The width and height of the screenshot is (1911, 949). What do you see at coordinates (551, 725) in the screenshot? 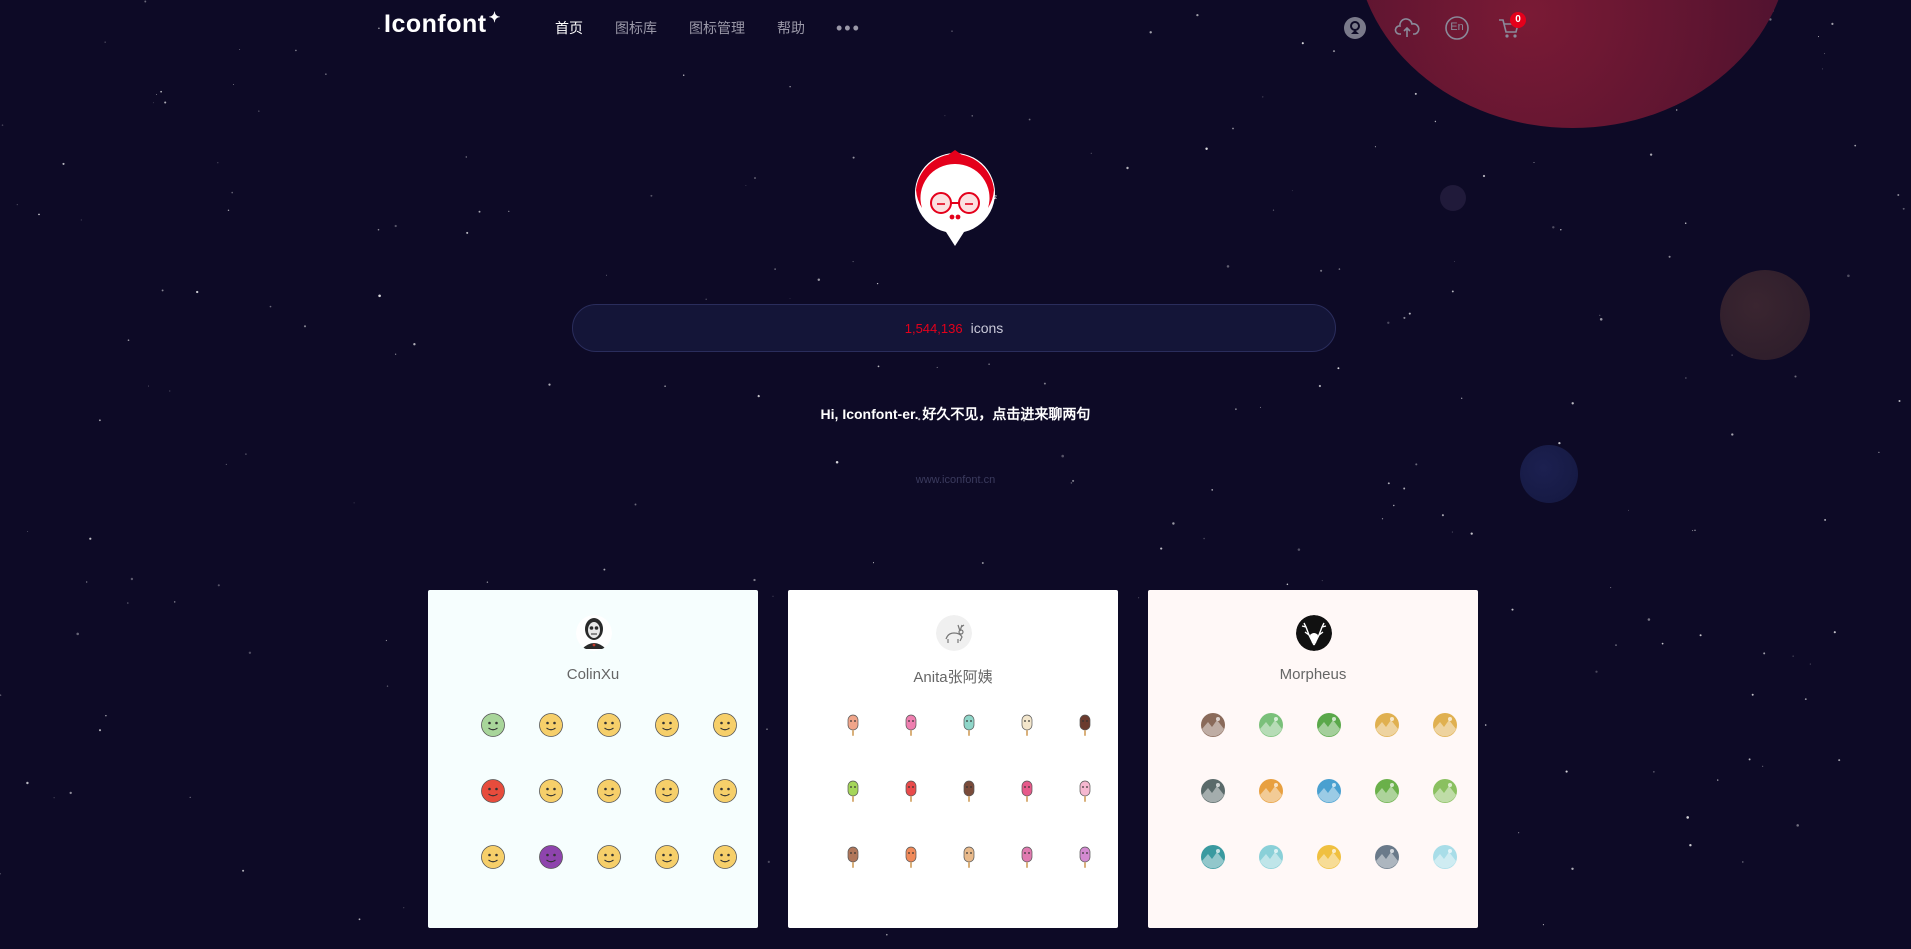
I see `angel-face-icon` at bounding box center [551, 725].